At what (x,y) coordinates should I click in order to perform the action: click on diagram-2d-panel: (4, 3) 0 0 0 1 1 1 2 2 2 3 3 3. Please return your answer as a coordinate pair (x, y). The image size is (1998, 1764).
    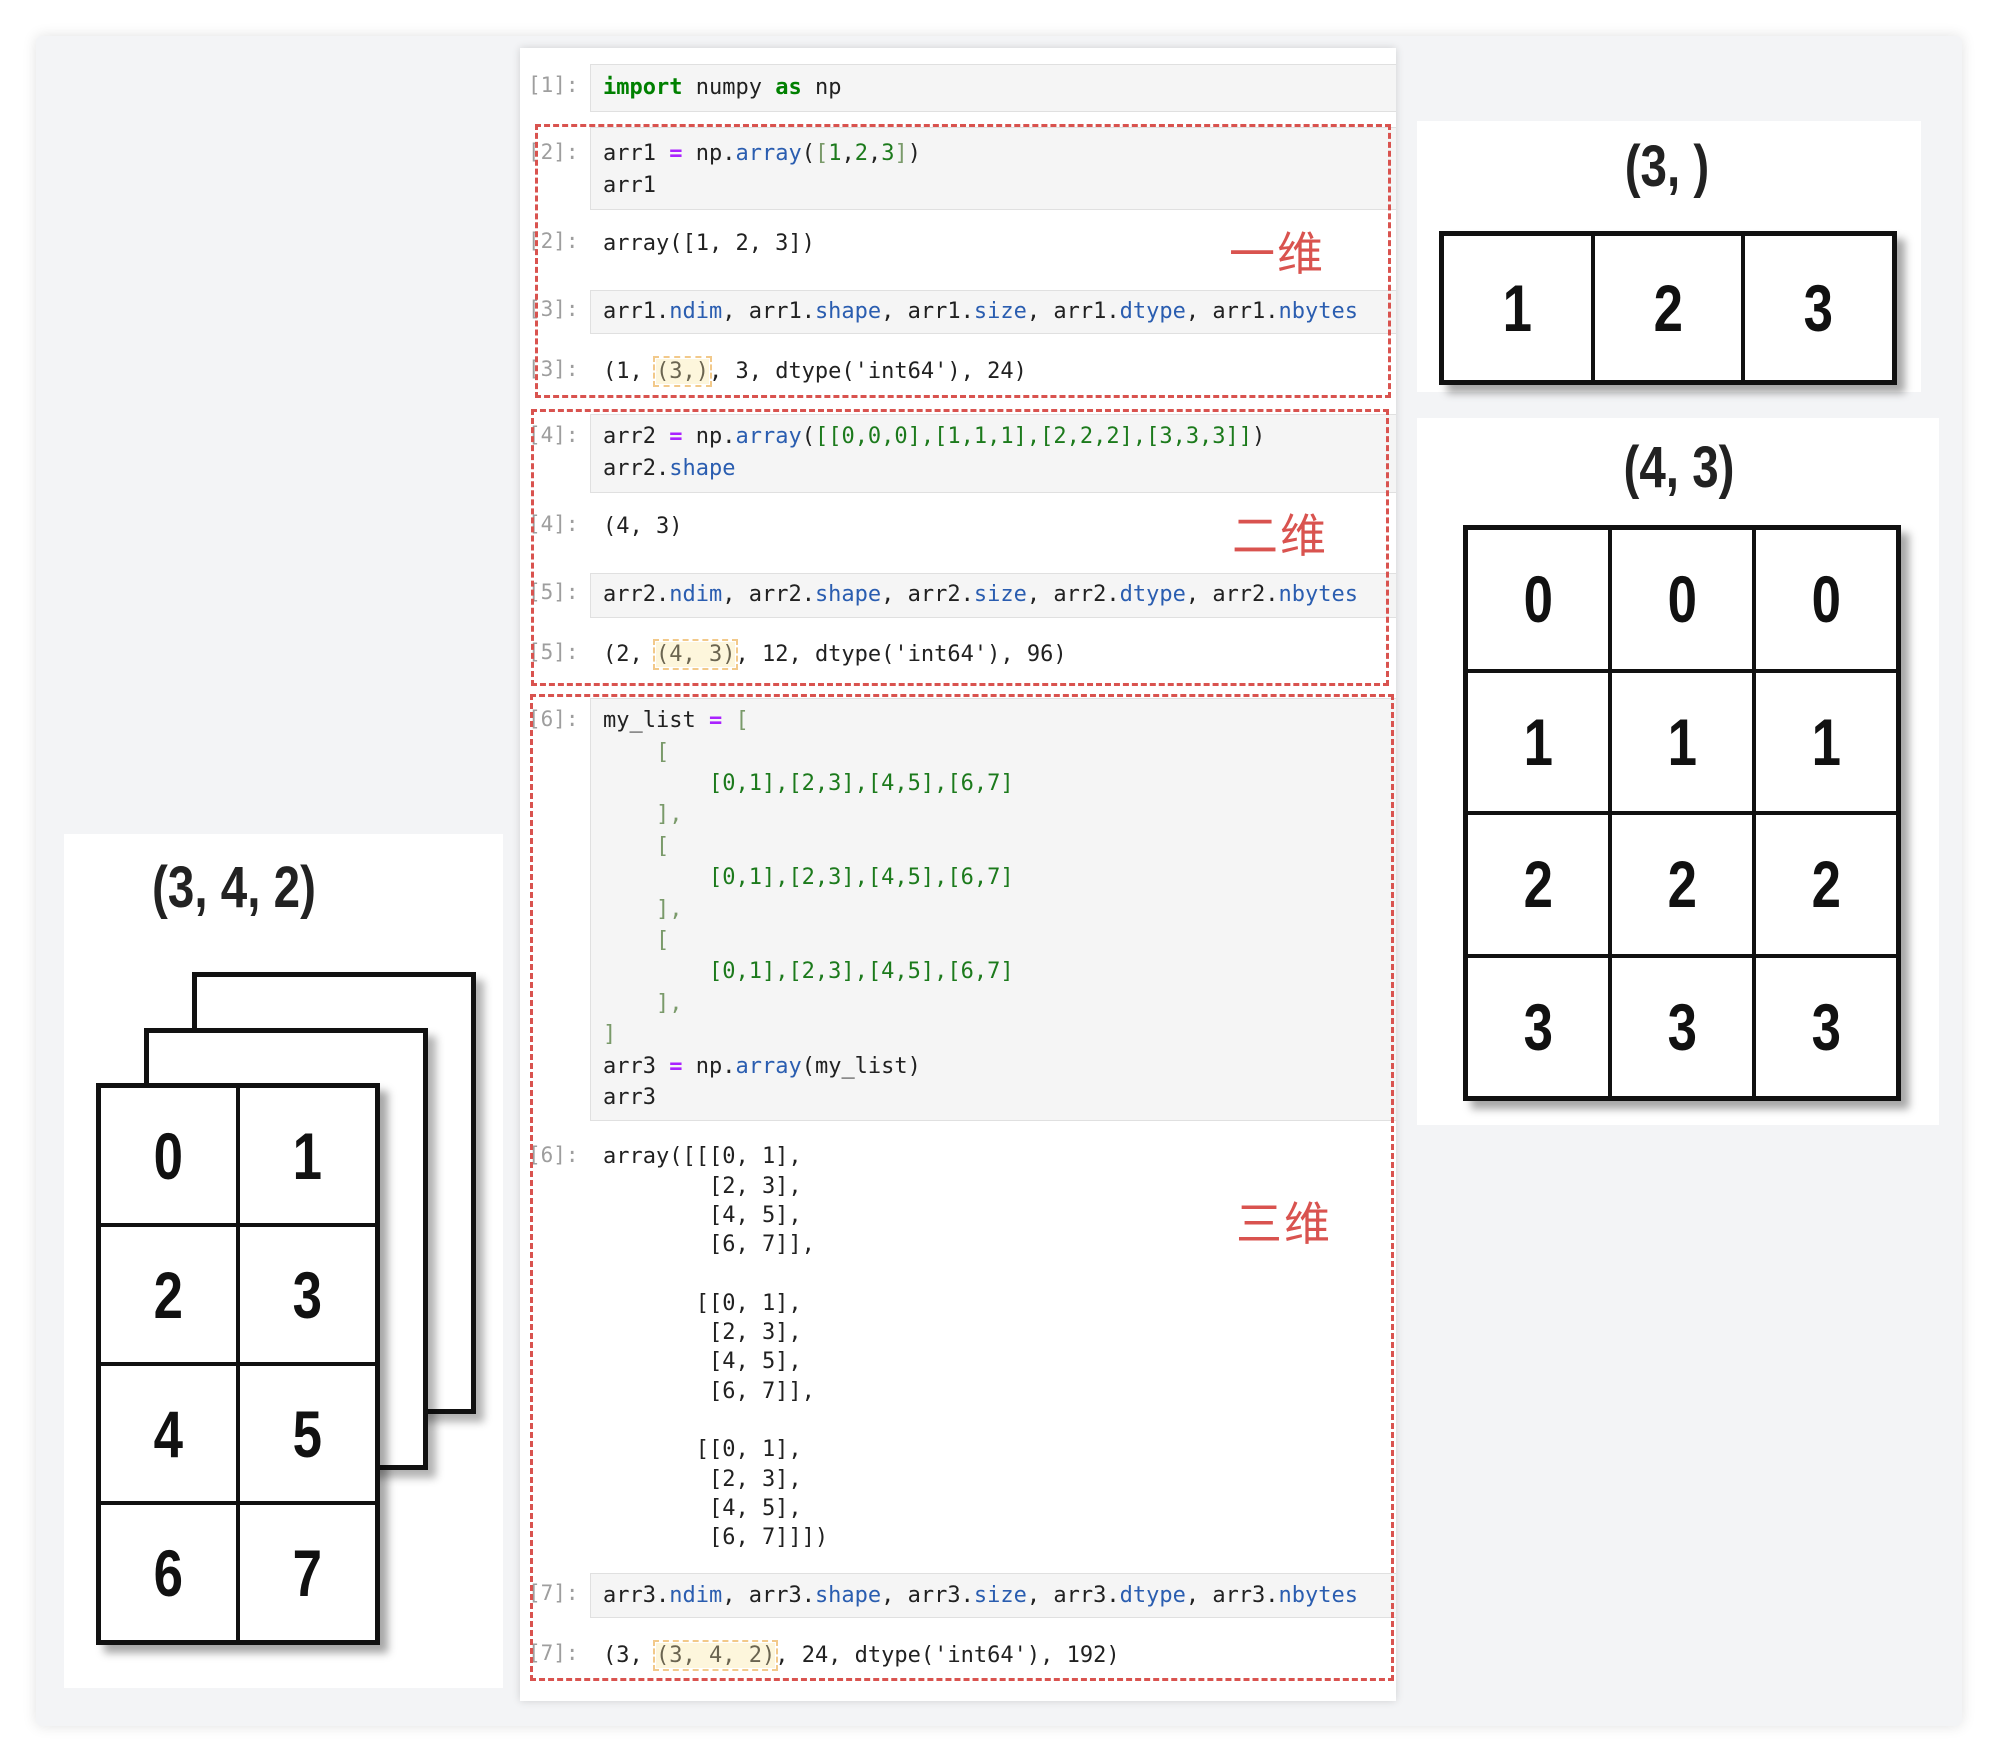
    Looking at the image, I should click on (1678, 771).